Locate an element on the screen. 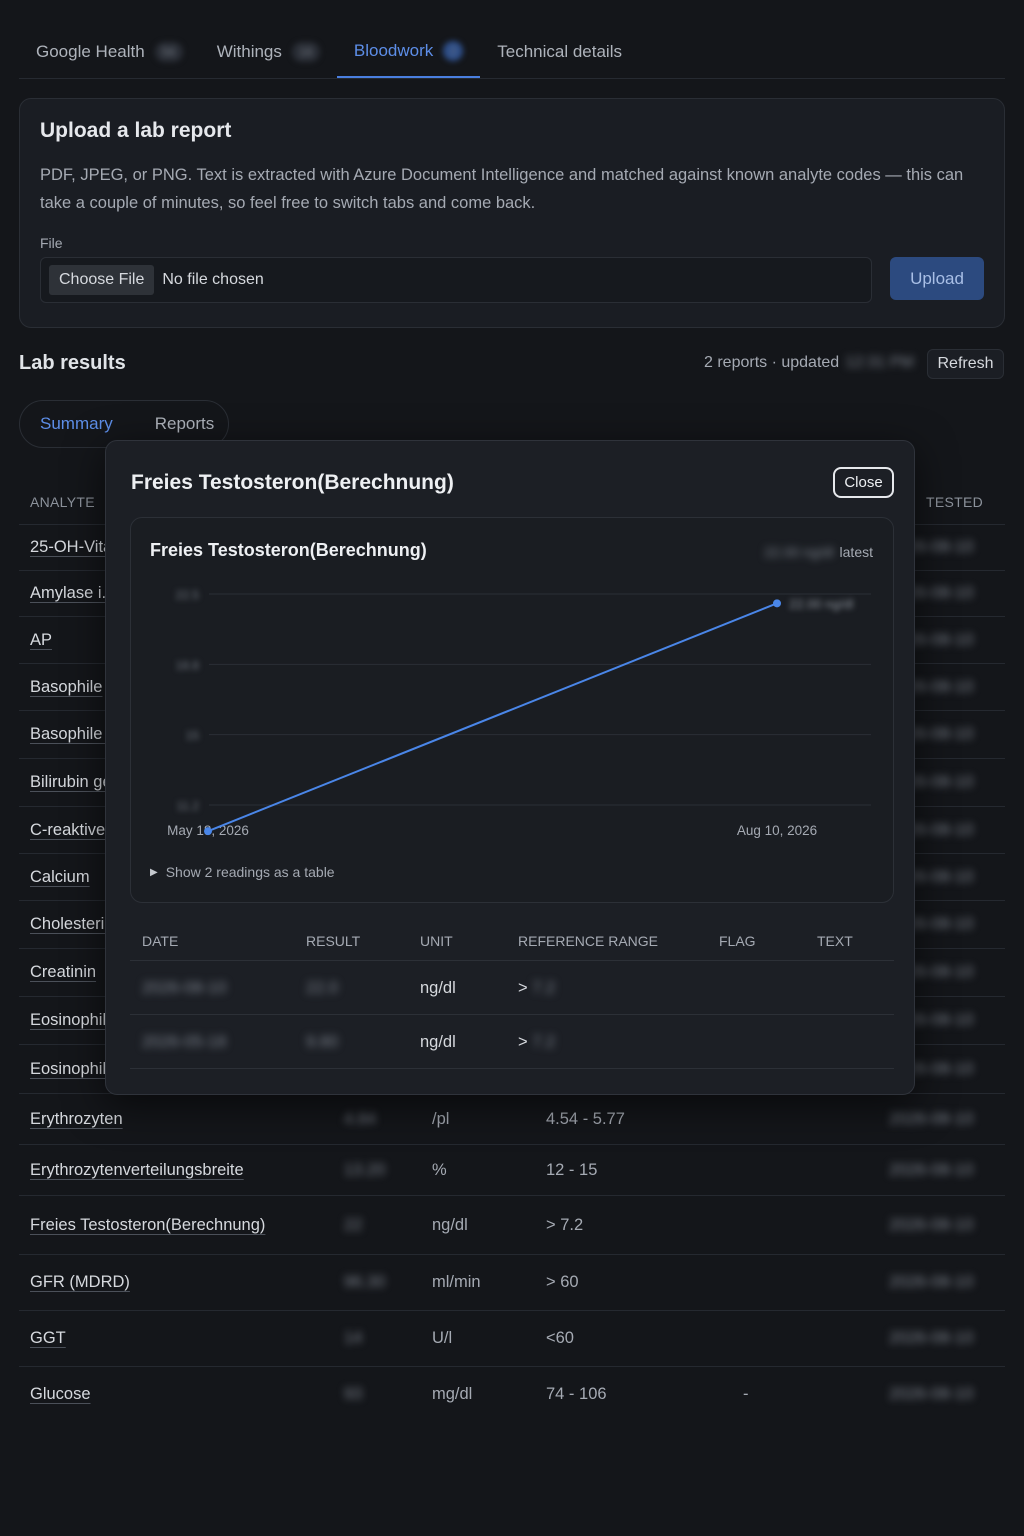 This screenshot has width=1024, height=1536. column-header-analyte: ANALYTE is located at coordinates (62, 502).